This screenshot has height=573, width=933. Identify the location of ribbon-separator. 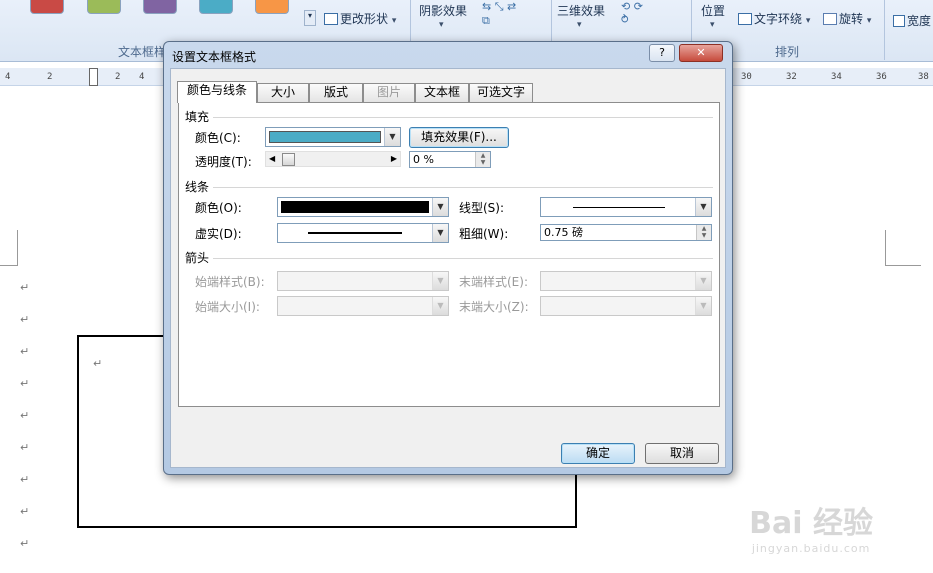
(884, 30).